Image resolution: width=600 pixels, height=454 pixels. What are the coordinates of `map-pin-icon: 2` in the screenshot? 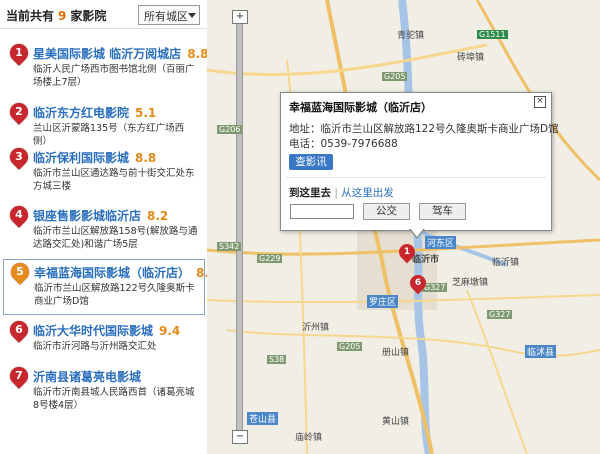 It's located at (19, 112).